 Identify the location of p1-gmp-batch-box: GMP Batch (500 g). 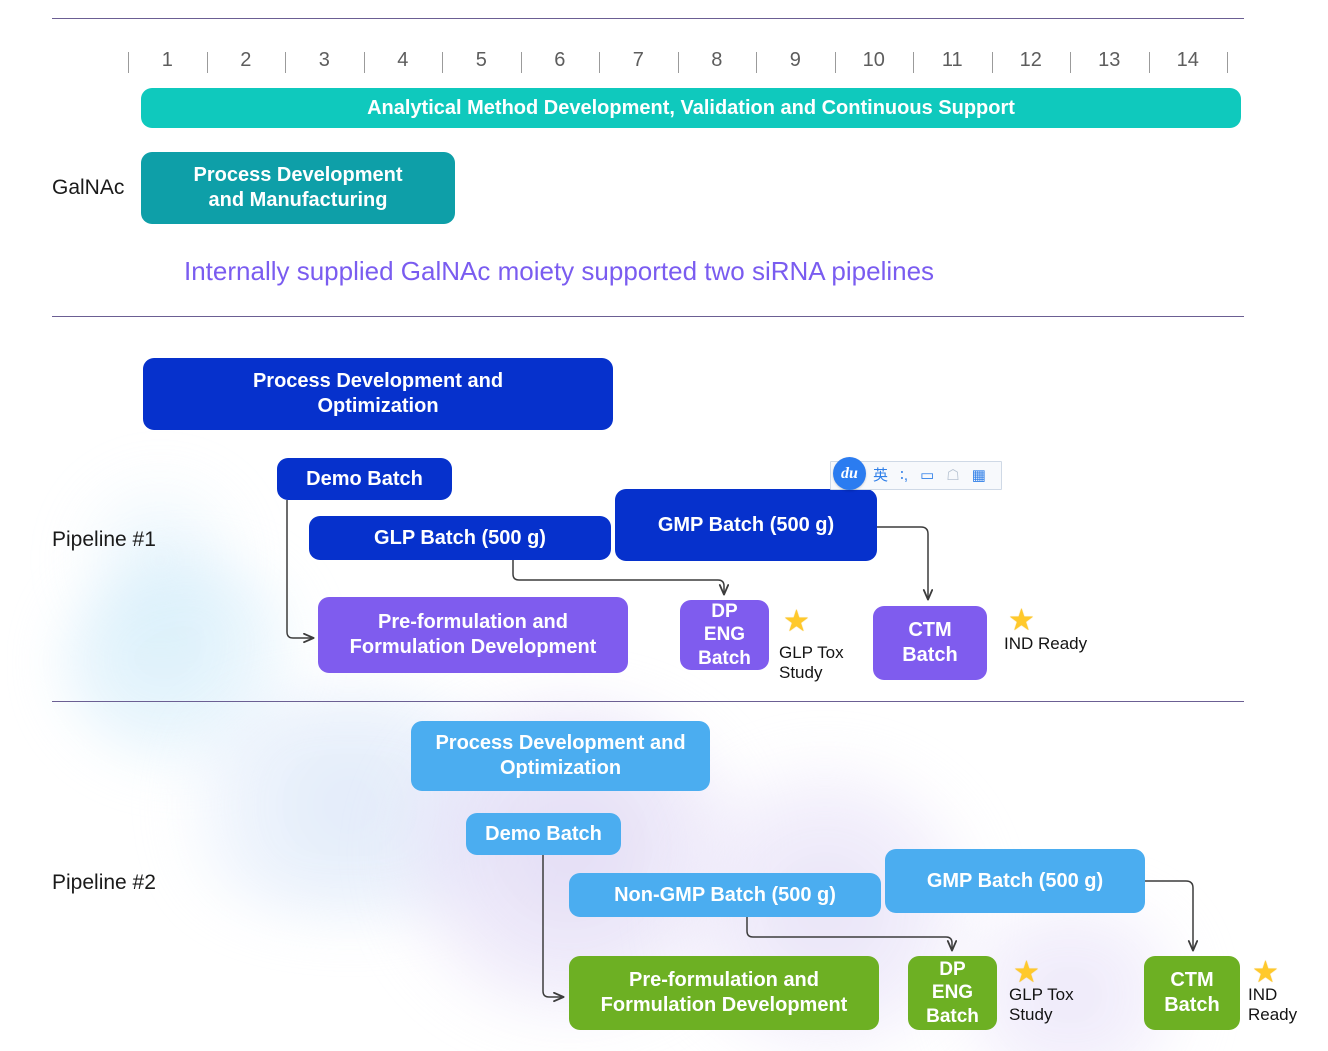
(746, 525).